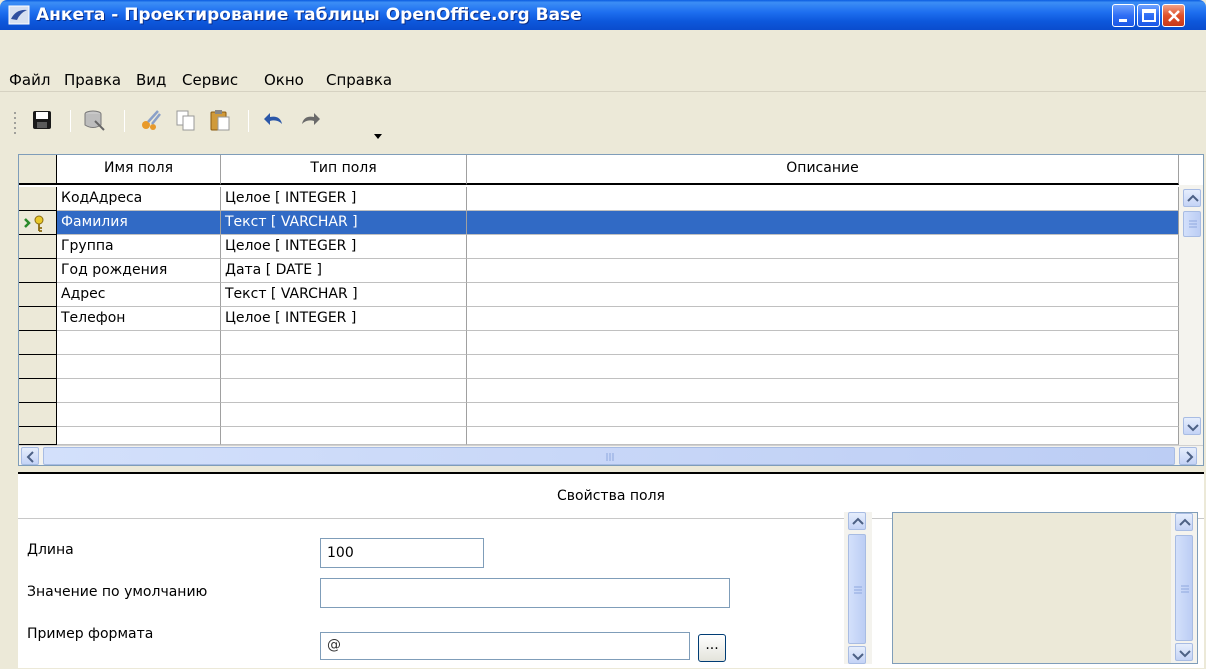 This screenshot has width=1206, height=669. I want to click on menu-view: Вид, so click(151, 80).